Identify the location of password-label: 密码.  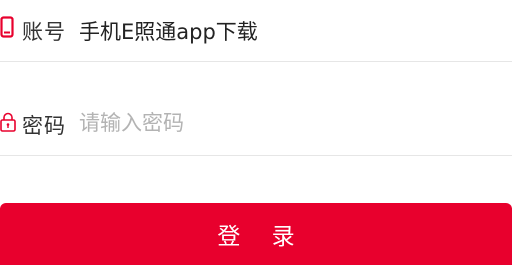
(44, 126).